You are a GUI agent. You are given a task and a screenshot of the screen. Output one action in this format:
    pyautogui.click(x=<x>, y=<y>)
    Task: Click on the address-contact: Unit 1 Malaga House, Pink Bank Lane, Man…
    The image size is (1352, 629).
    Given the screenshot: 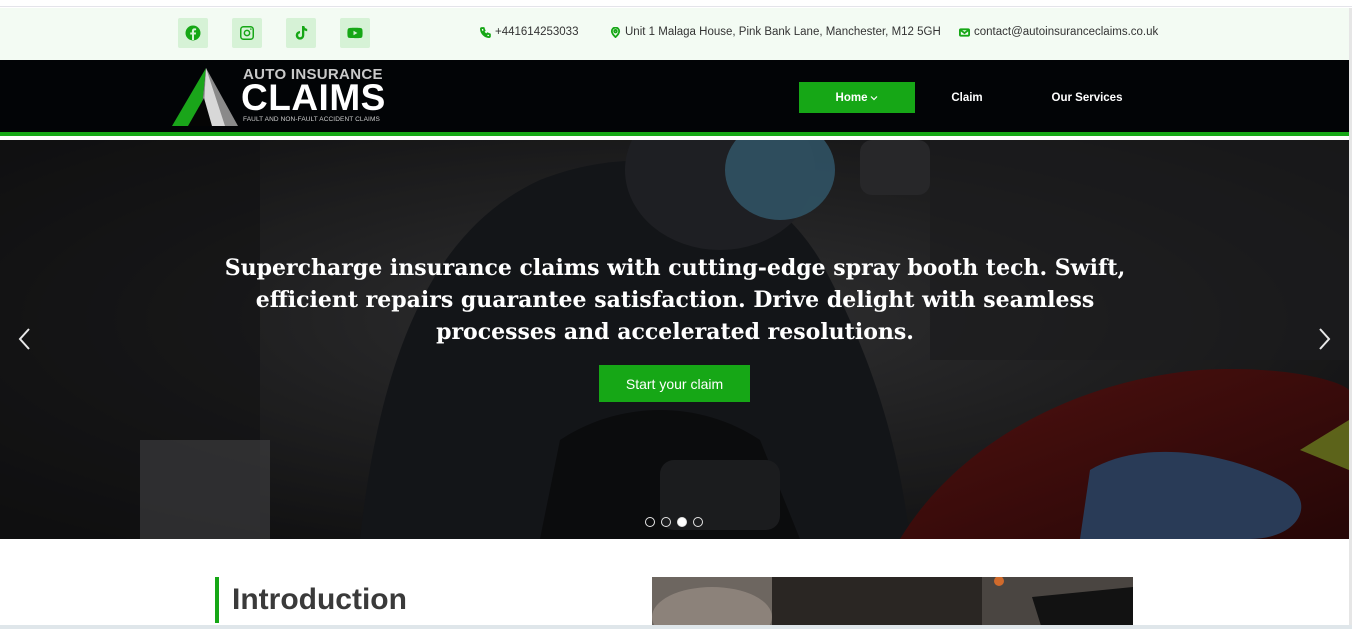 What is the action you would take?
    pyautogui.click(x=775, y=32)
    